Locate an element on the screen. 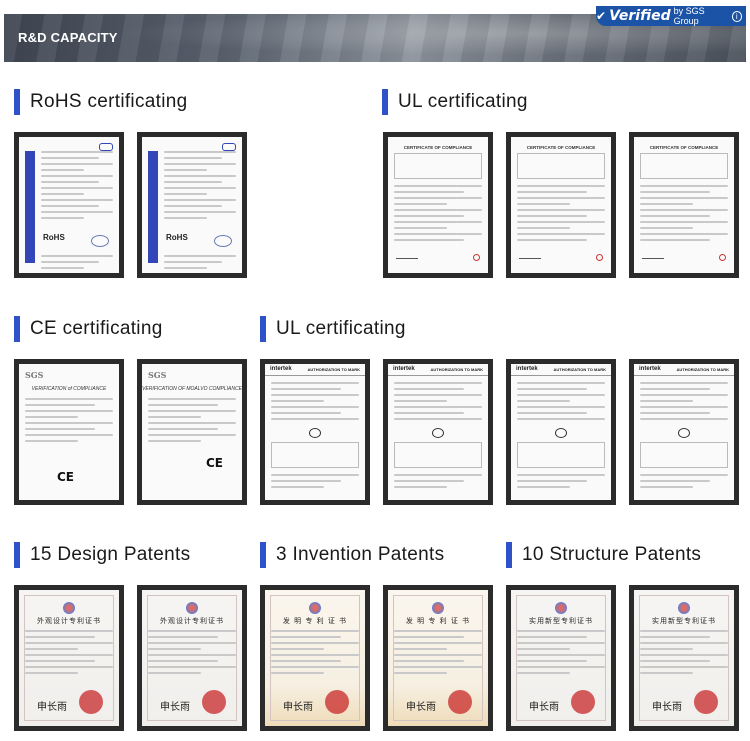  rohs-certificate-1: RoHS is located at coordinates (69, 205).